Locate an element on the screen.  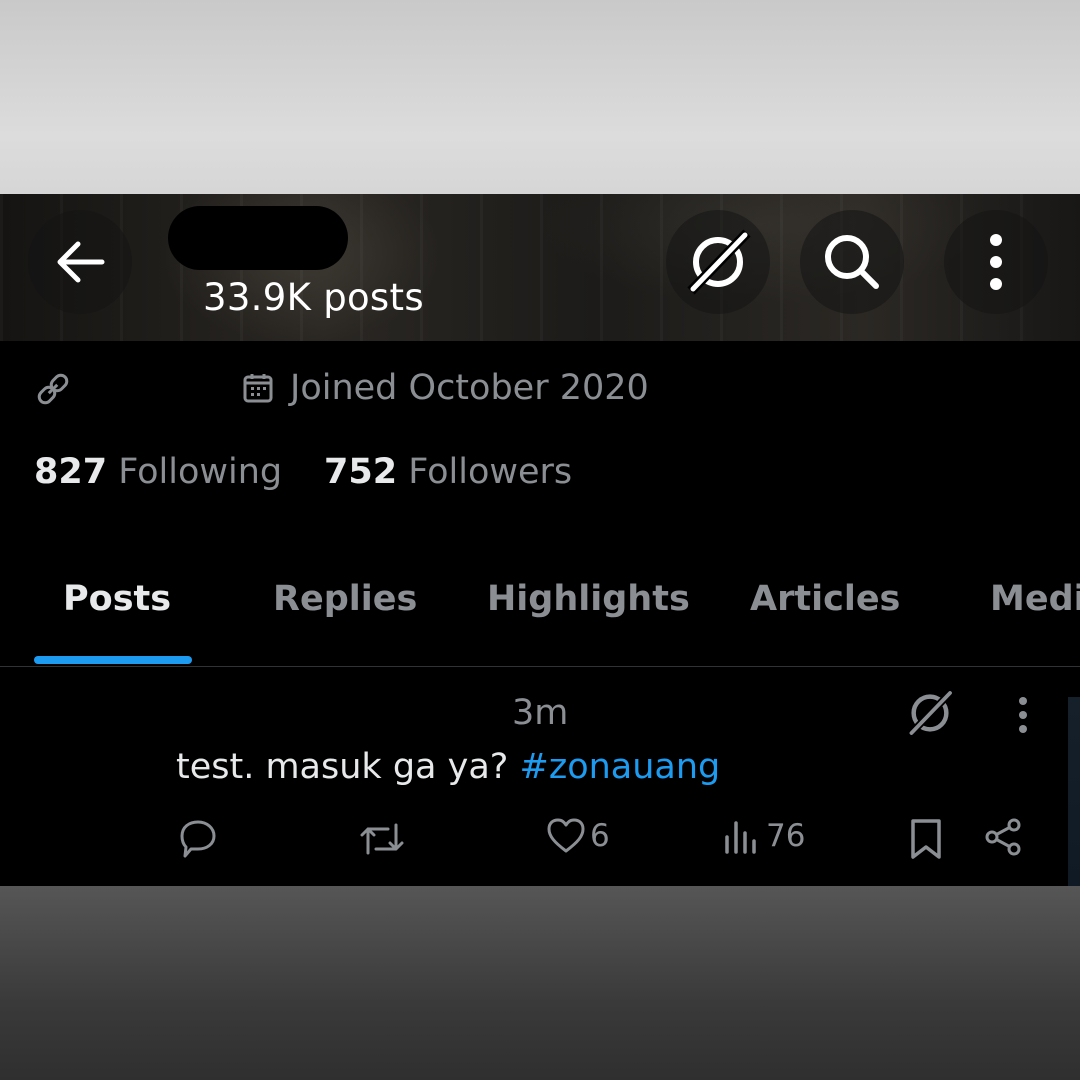
grok-button is located at coordinates (718, 262).